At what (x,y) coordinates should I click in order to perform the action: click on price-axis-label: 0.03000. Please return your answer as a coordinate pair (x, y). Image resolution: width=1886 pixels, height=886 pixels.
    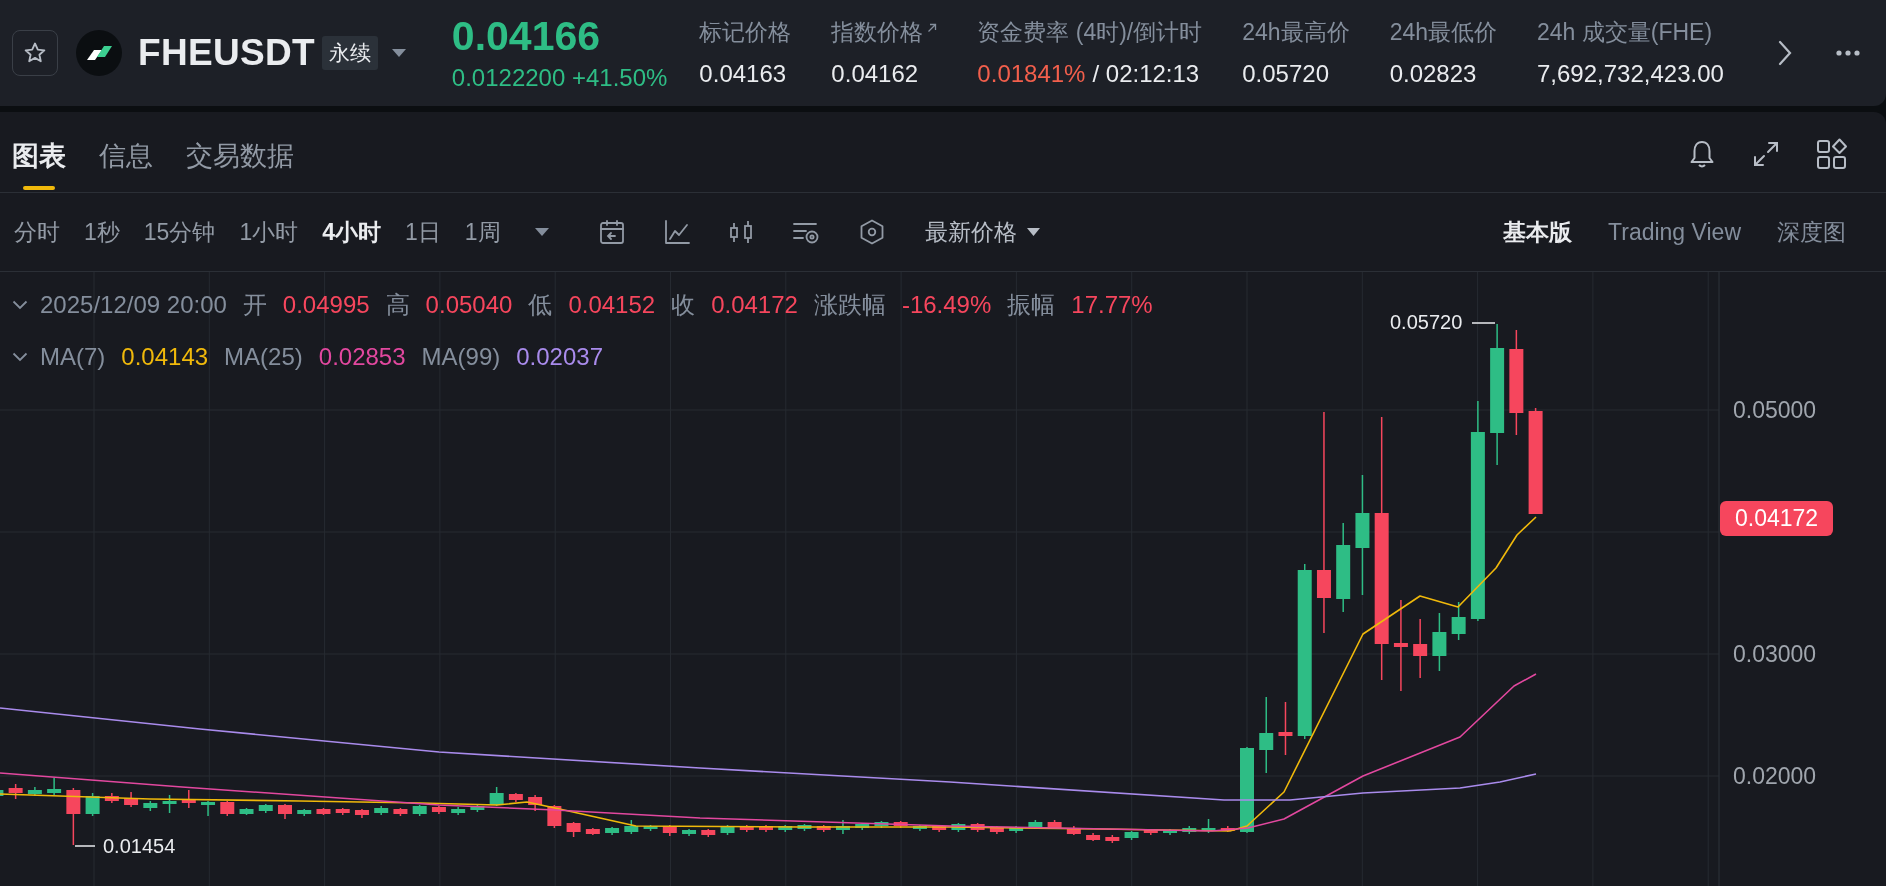
    Looking at the image, I should click on (1775, 654).